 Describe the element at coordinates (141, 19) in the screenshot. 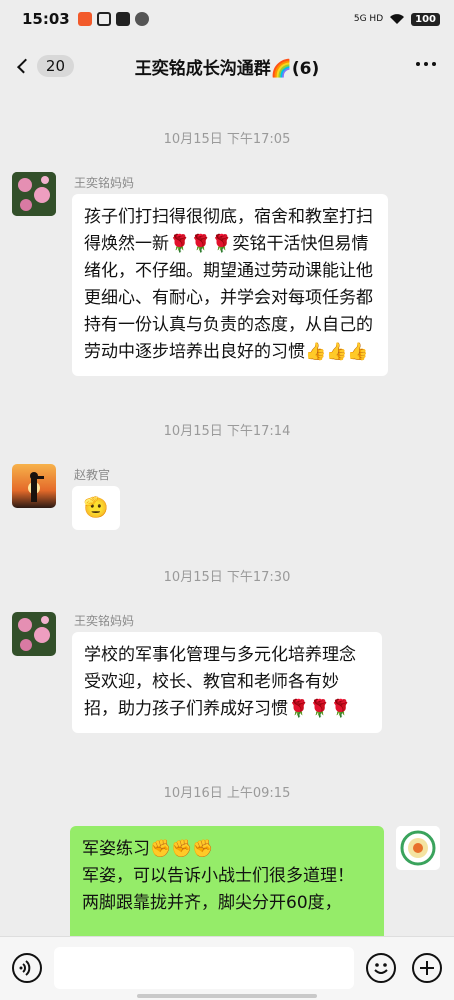

I see `message-notification-icon` at that location.